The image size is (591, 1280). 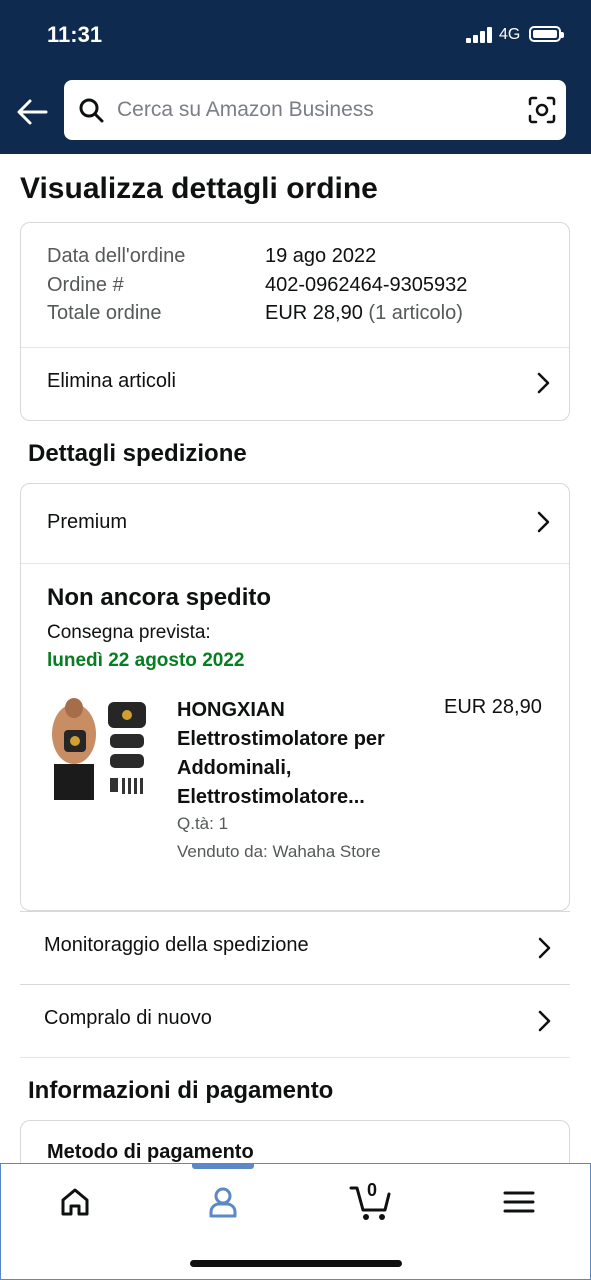 What do you see at coordinates (98, 748) in the screenshot?
I see `product-image` at bounding box center [98, 748].